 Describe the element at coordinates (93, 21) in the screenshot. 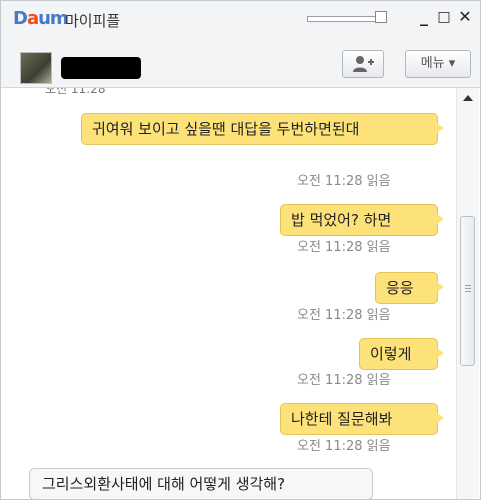

I see `app-title: 마이피플` at that location.